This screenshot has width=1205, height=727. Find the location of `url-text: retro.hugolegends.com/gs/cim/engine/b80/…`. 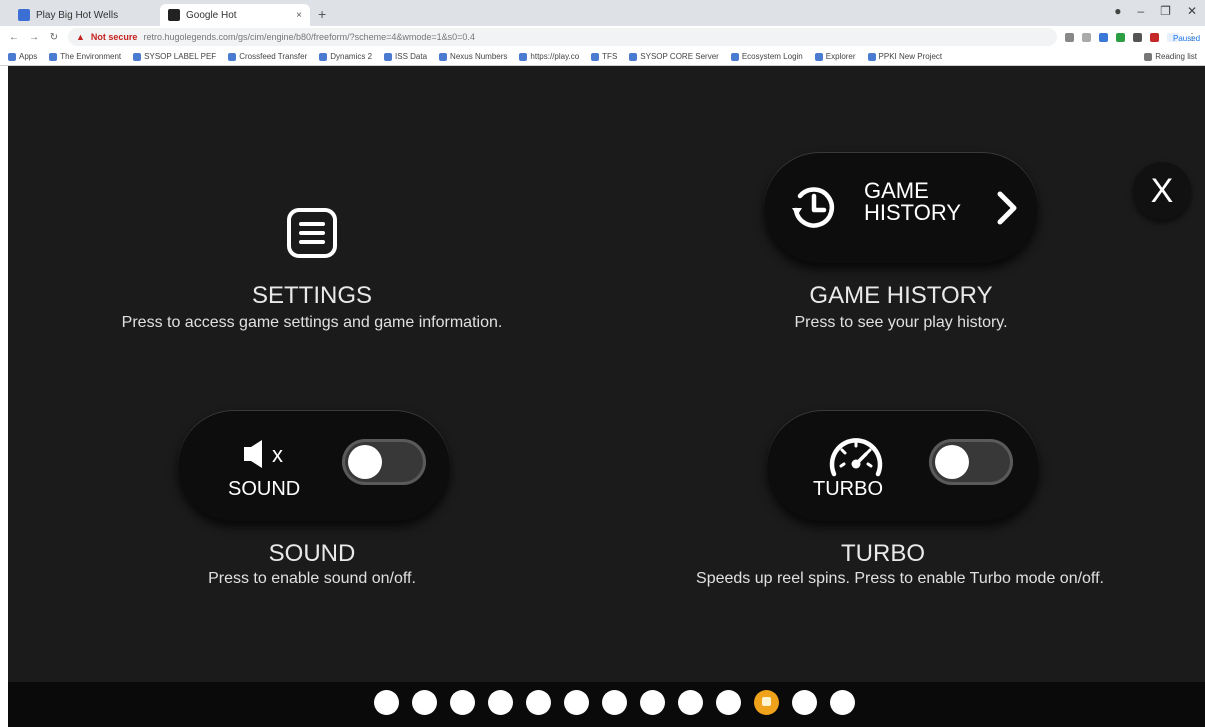

url-text: retro.hugolegends.com/gs/cim/engine/b80/… is located at coordinates (309, 37).